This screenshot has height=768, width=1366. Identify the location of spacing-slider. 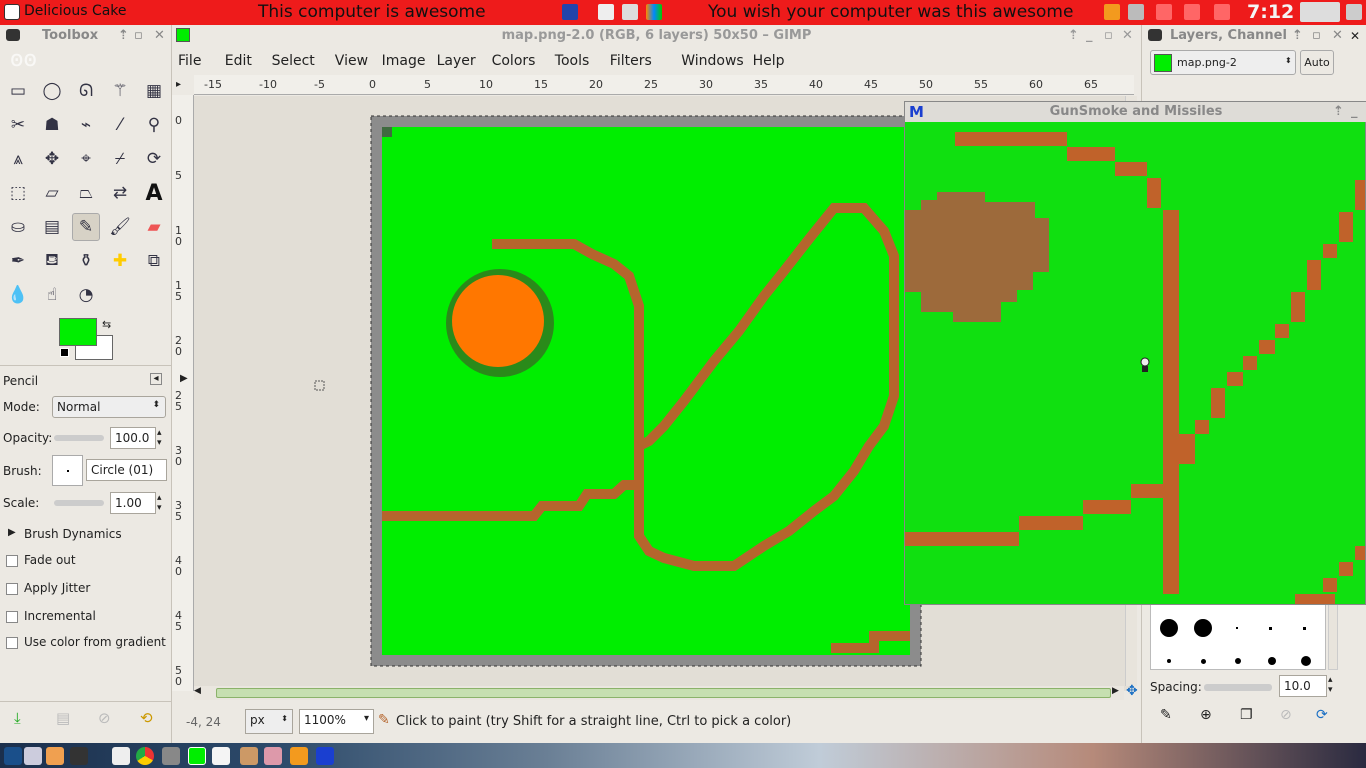
(1238, 687).